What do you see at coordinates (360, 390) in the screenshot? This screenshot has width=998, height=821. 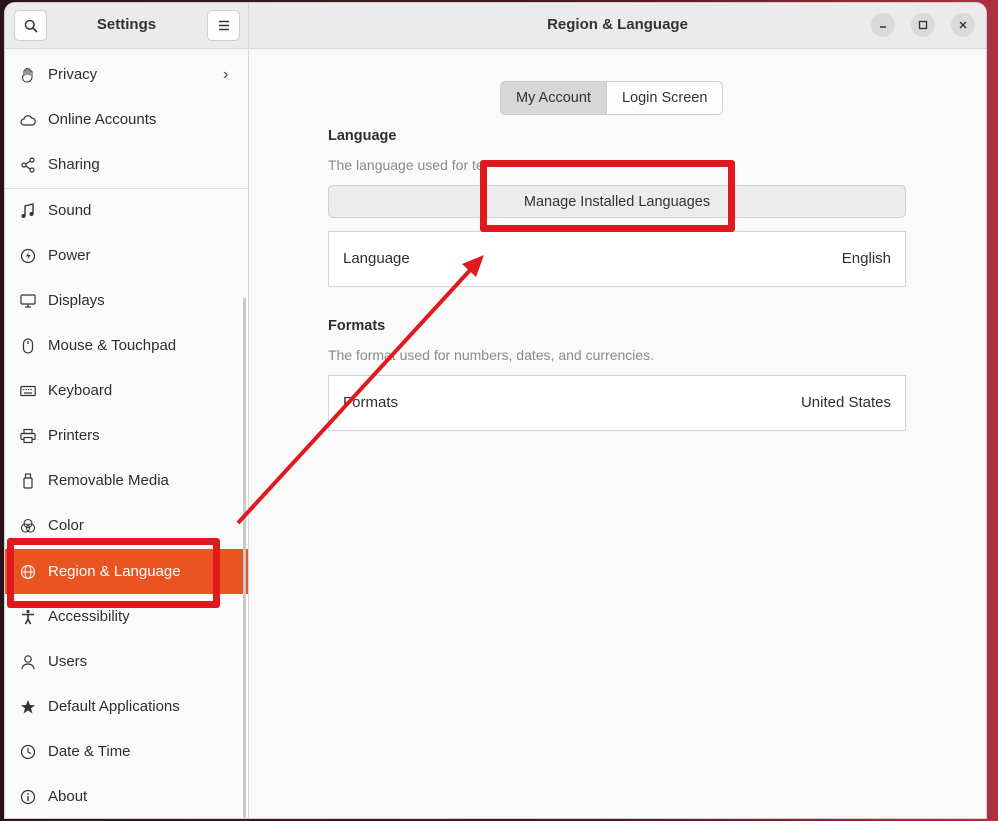 I see `annotation-arrow` at bounding box center [360, 390].